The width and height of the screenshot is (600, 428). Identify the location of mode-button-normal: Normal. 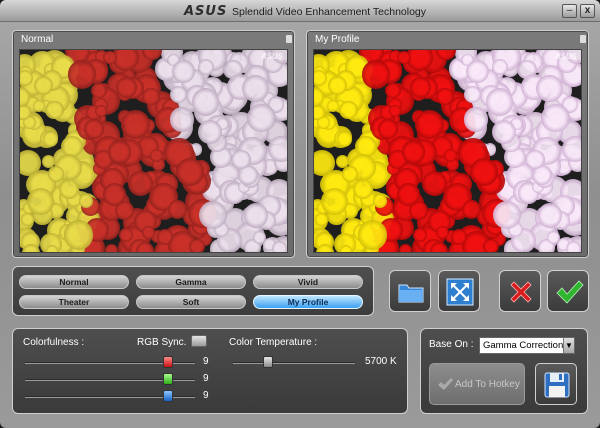
(74, 282).